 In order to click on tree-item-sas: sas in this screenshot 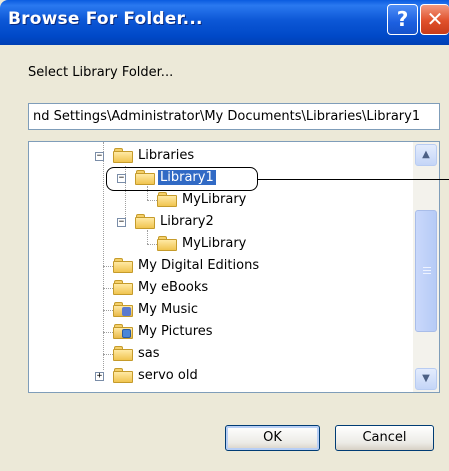, I will do `click(149, 354)`.